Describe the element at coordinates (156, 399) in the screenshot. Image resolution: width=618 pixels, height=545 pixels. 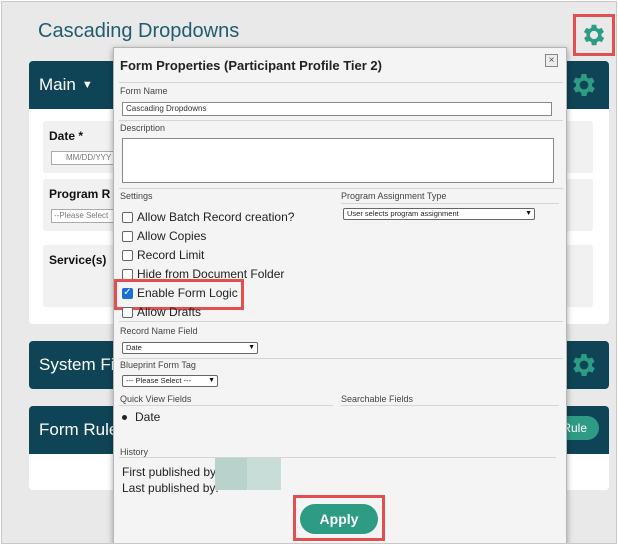
I see `quick-view-label: Quick View Fields` at that location.